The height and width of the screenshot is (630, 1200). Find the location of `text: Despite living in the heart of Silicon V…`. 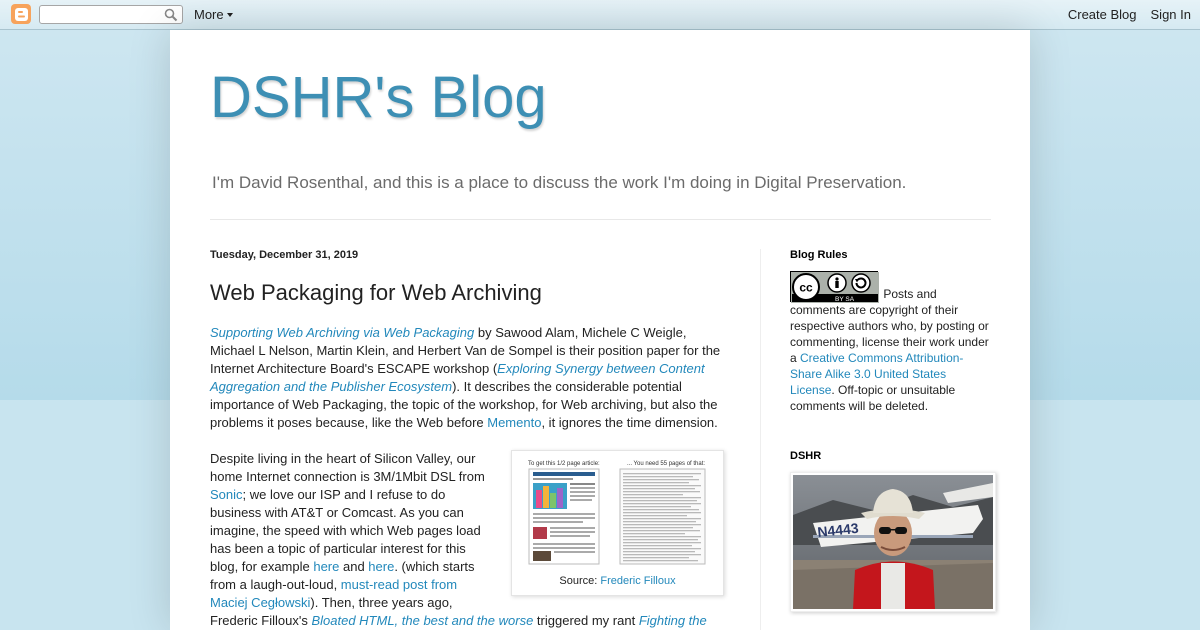

text: Despite living in the heart of Silicon V… is located at coordinates (347, 467).